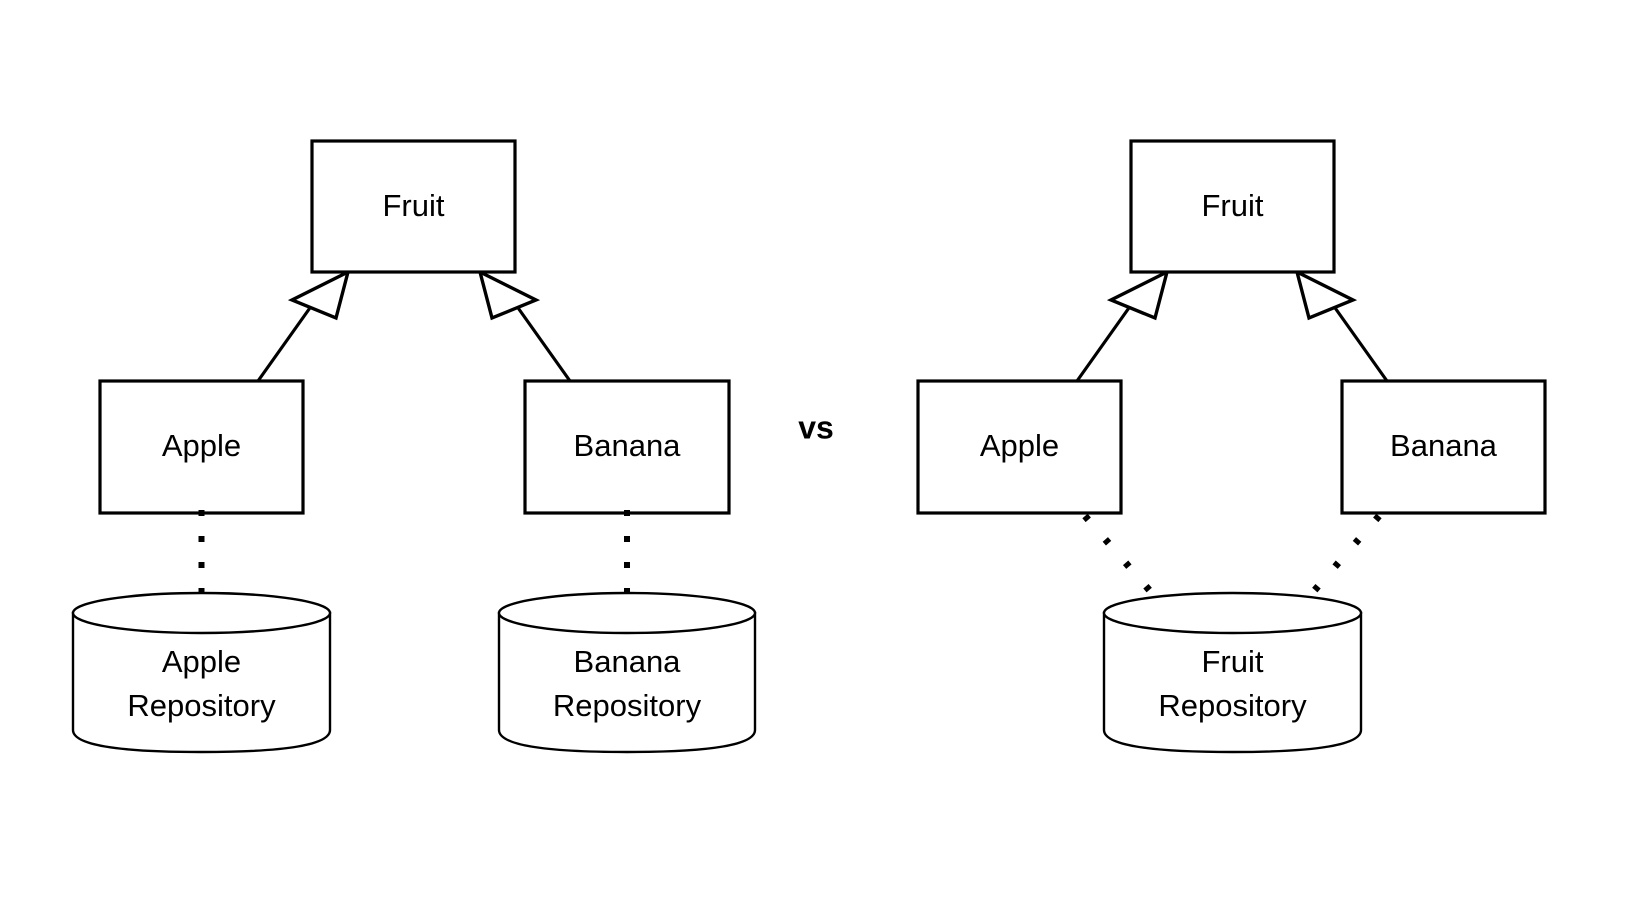 This screenshot has width=1636, height=912. Describe the element at coordinates (1444, 445) in the screenshot. I see `right-class-label-banana: Banana` at that location.